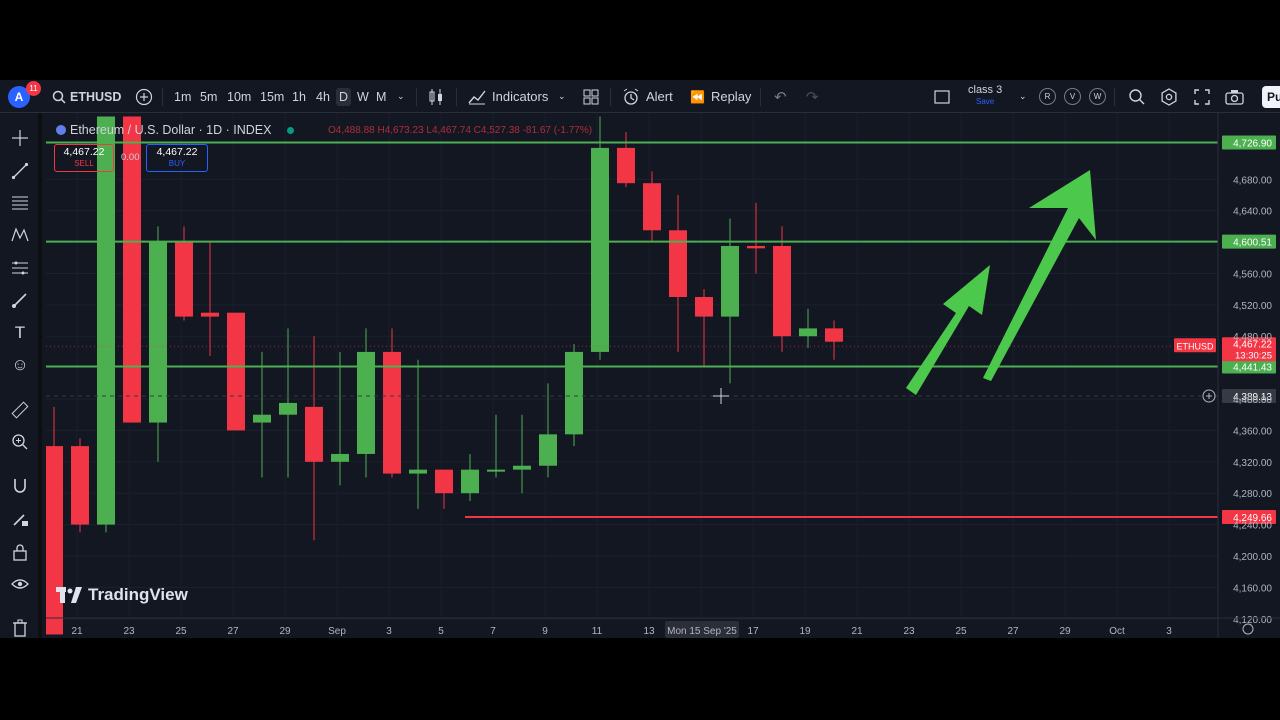 This screenshot has width=1280, height=720. I want to click on magnet-tool, so click(20, 486).